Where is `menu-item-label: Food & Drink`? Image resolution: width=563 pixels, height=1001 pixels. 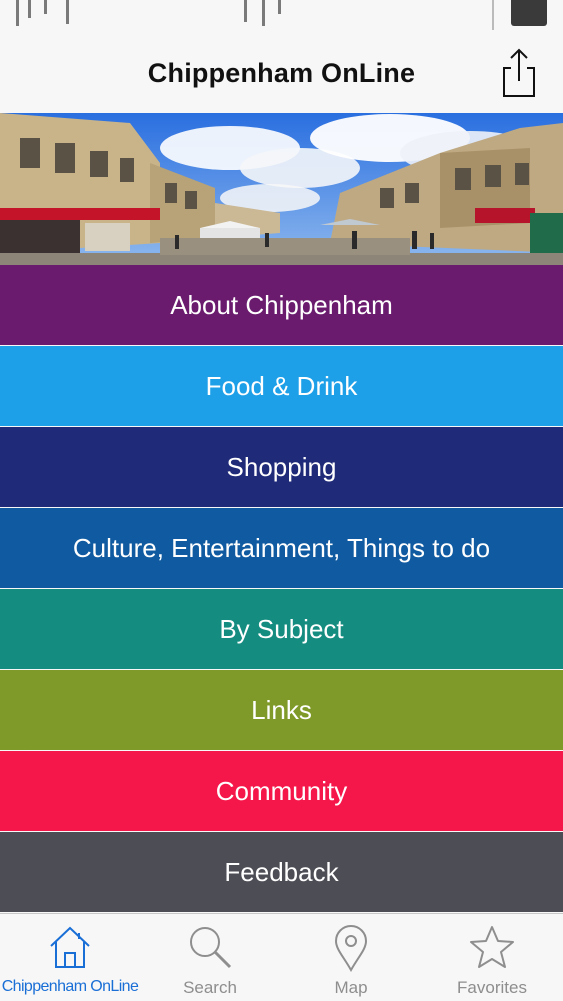
menu-item-label: Food & Drink is located at coordinates (281, 385).